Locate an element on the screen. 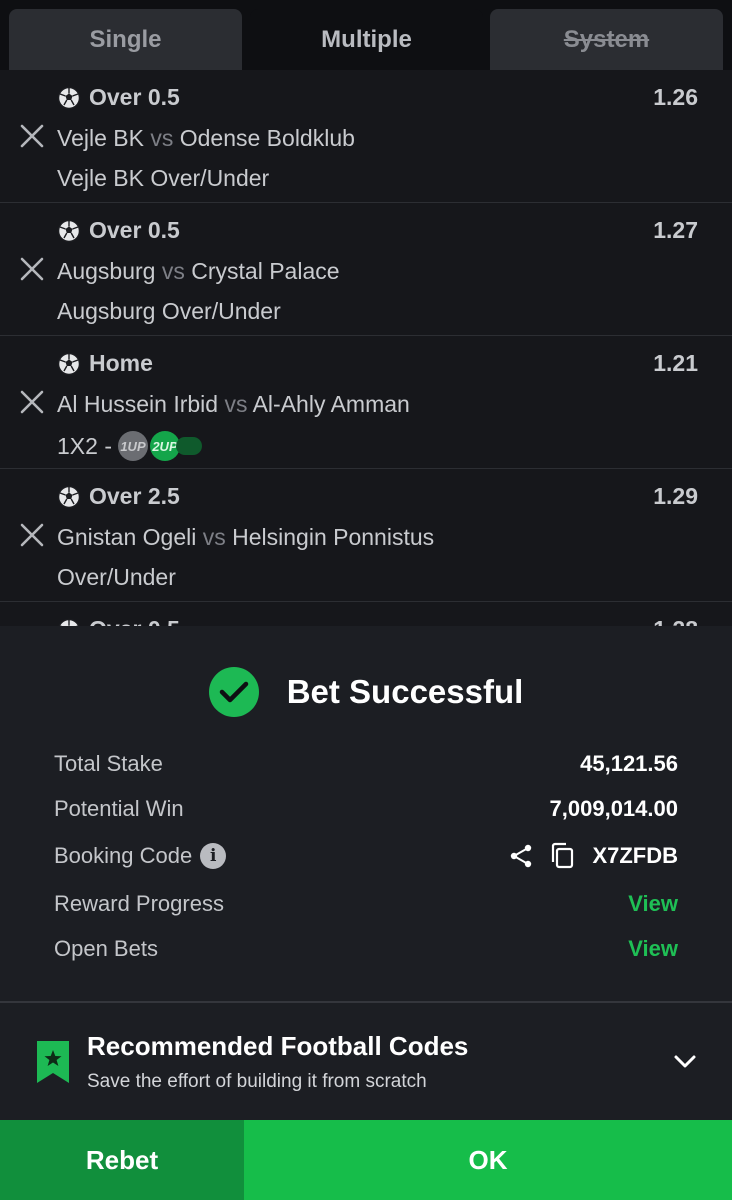  market-name: Home is located at coordinates (121, 363).